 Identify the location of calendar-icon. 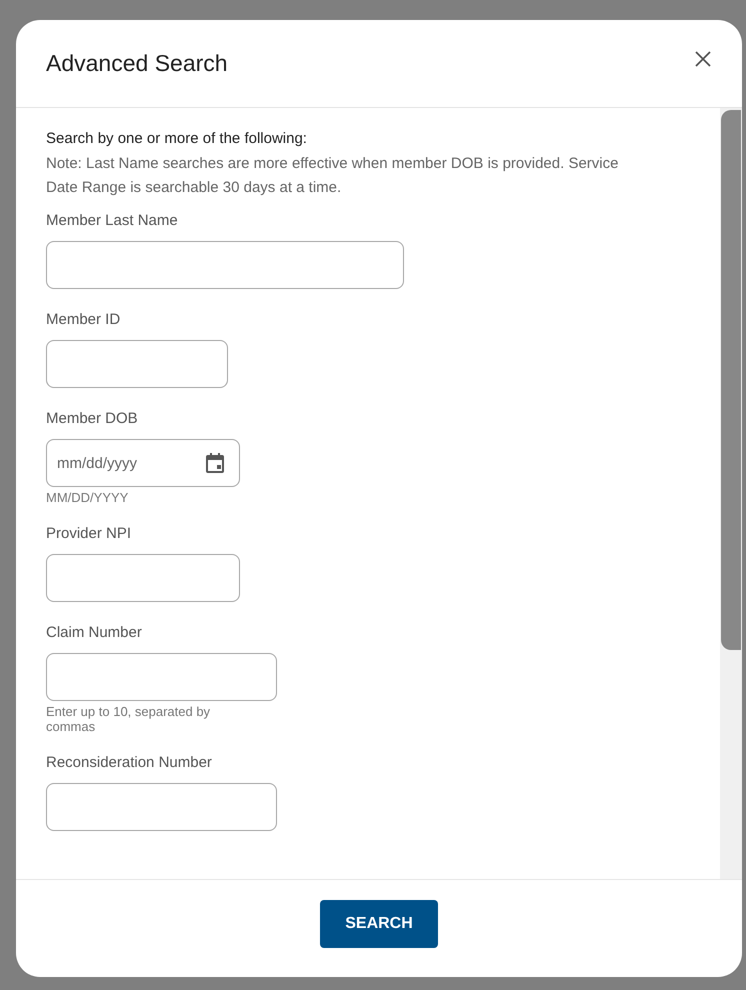
(215, 463).